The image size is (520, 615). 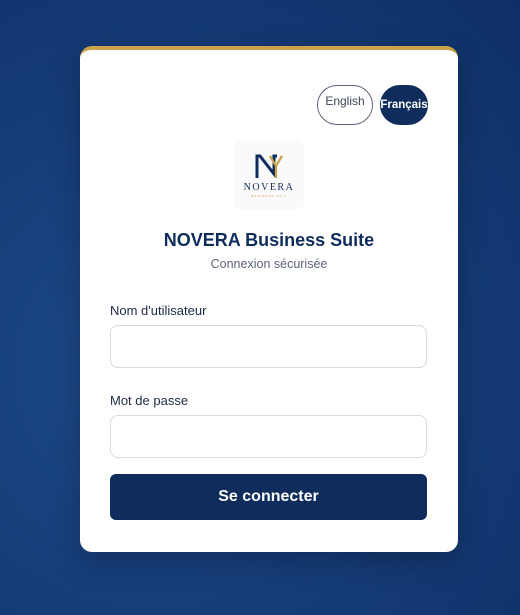 What do you see at coordinates (269, 196) in the screenshot?
I see `logo-tagline: BUSINESS SUIT` at bounding box center [269, 196].